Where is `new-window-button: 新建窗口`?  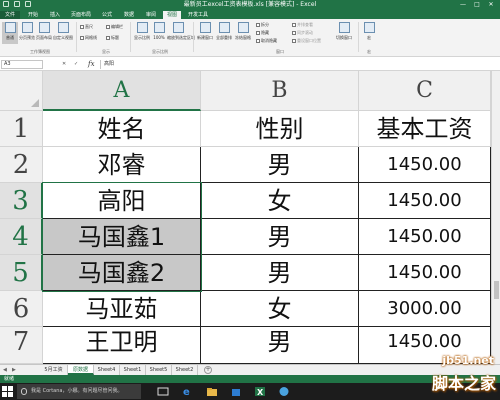
new-window-button: 新建窗口 is located at coordinates (205, 33).